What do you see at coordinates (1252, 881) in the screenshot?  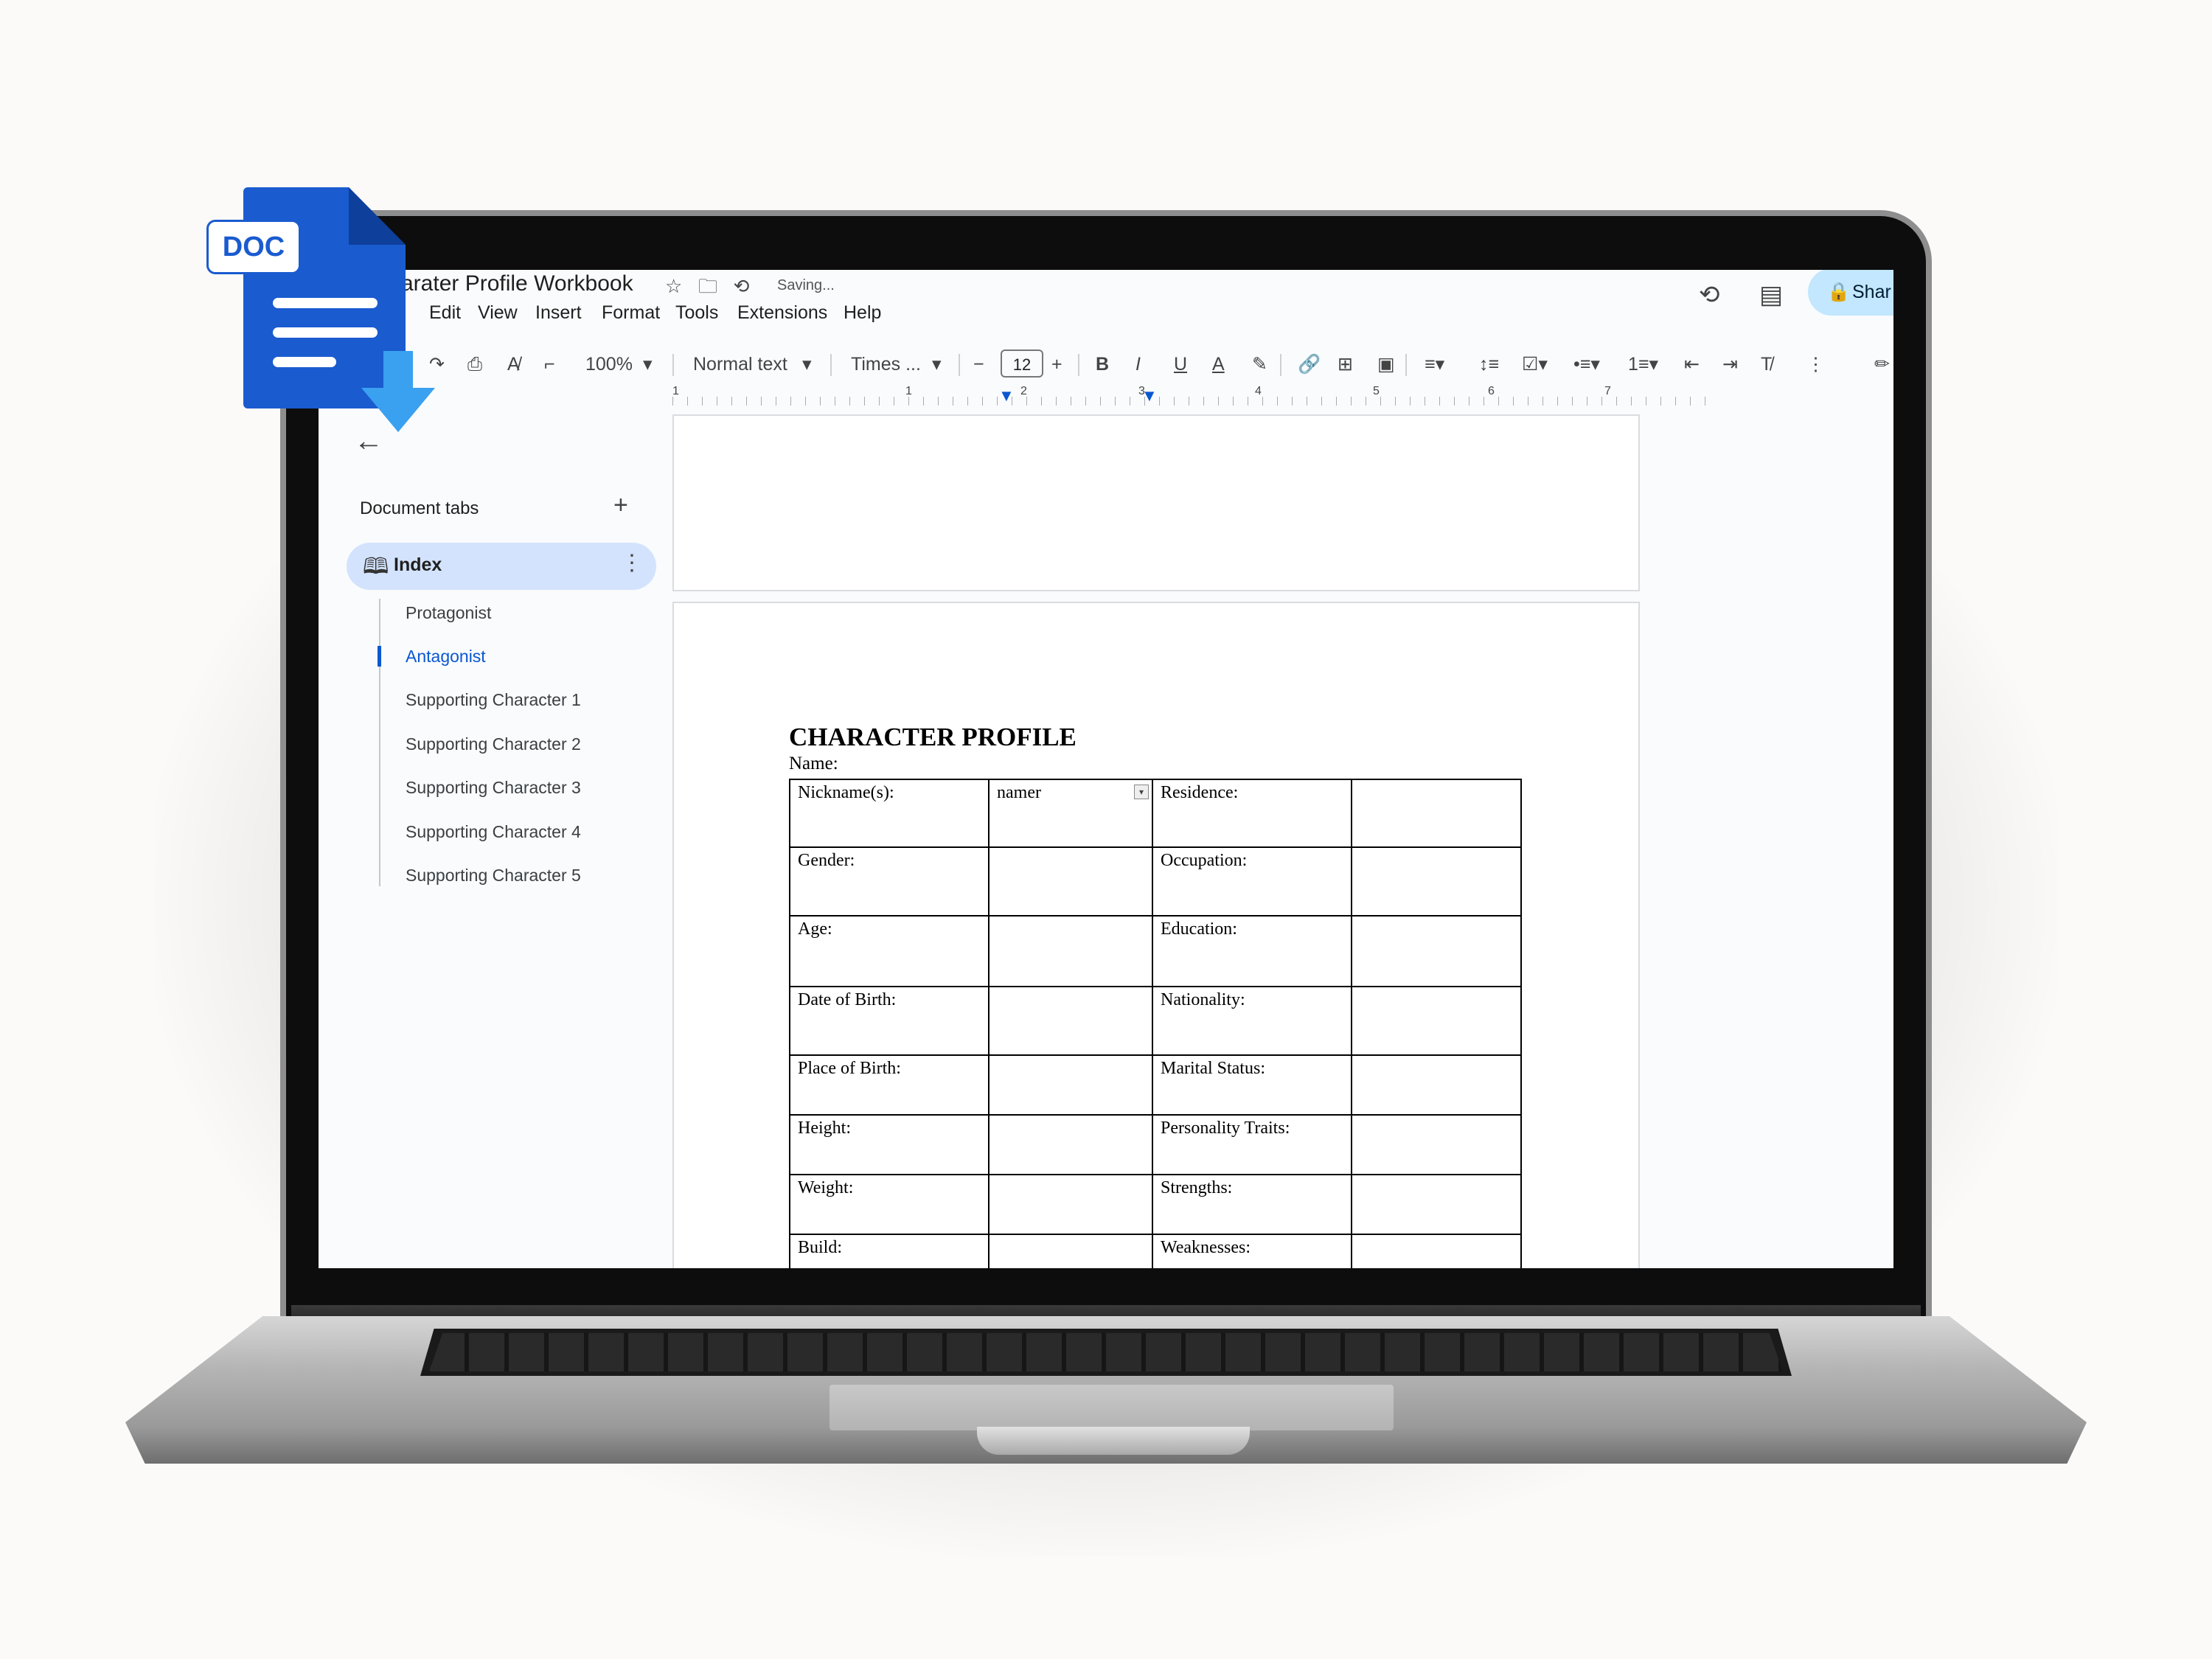 I see `table-cell: Occupation:` at bounding box center [1252, 881].